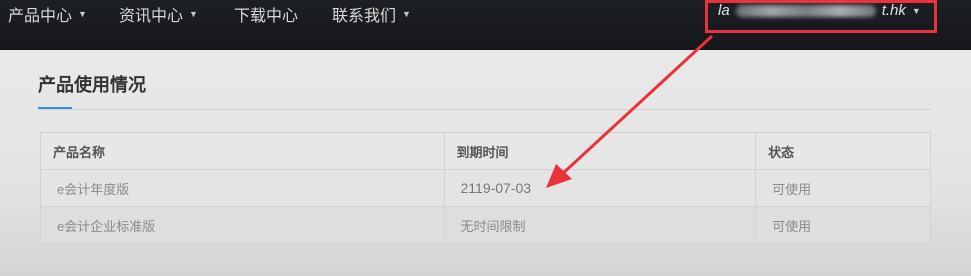 The height and width of the screenshot is (276, 971). I want to click on column-header-expiry: 到期时间, so click(600, 151).